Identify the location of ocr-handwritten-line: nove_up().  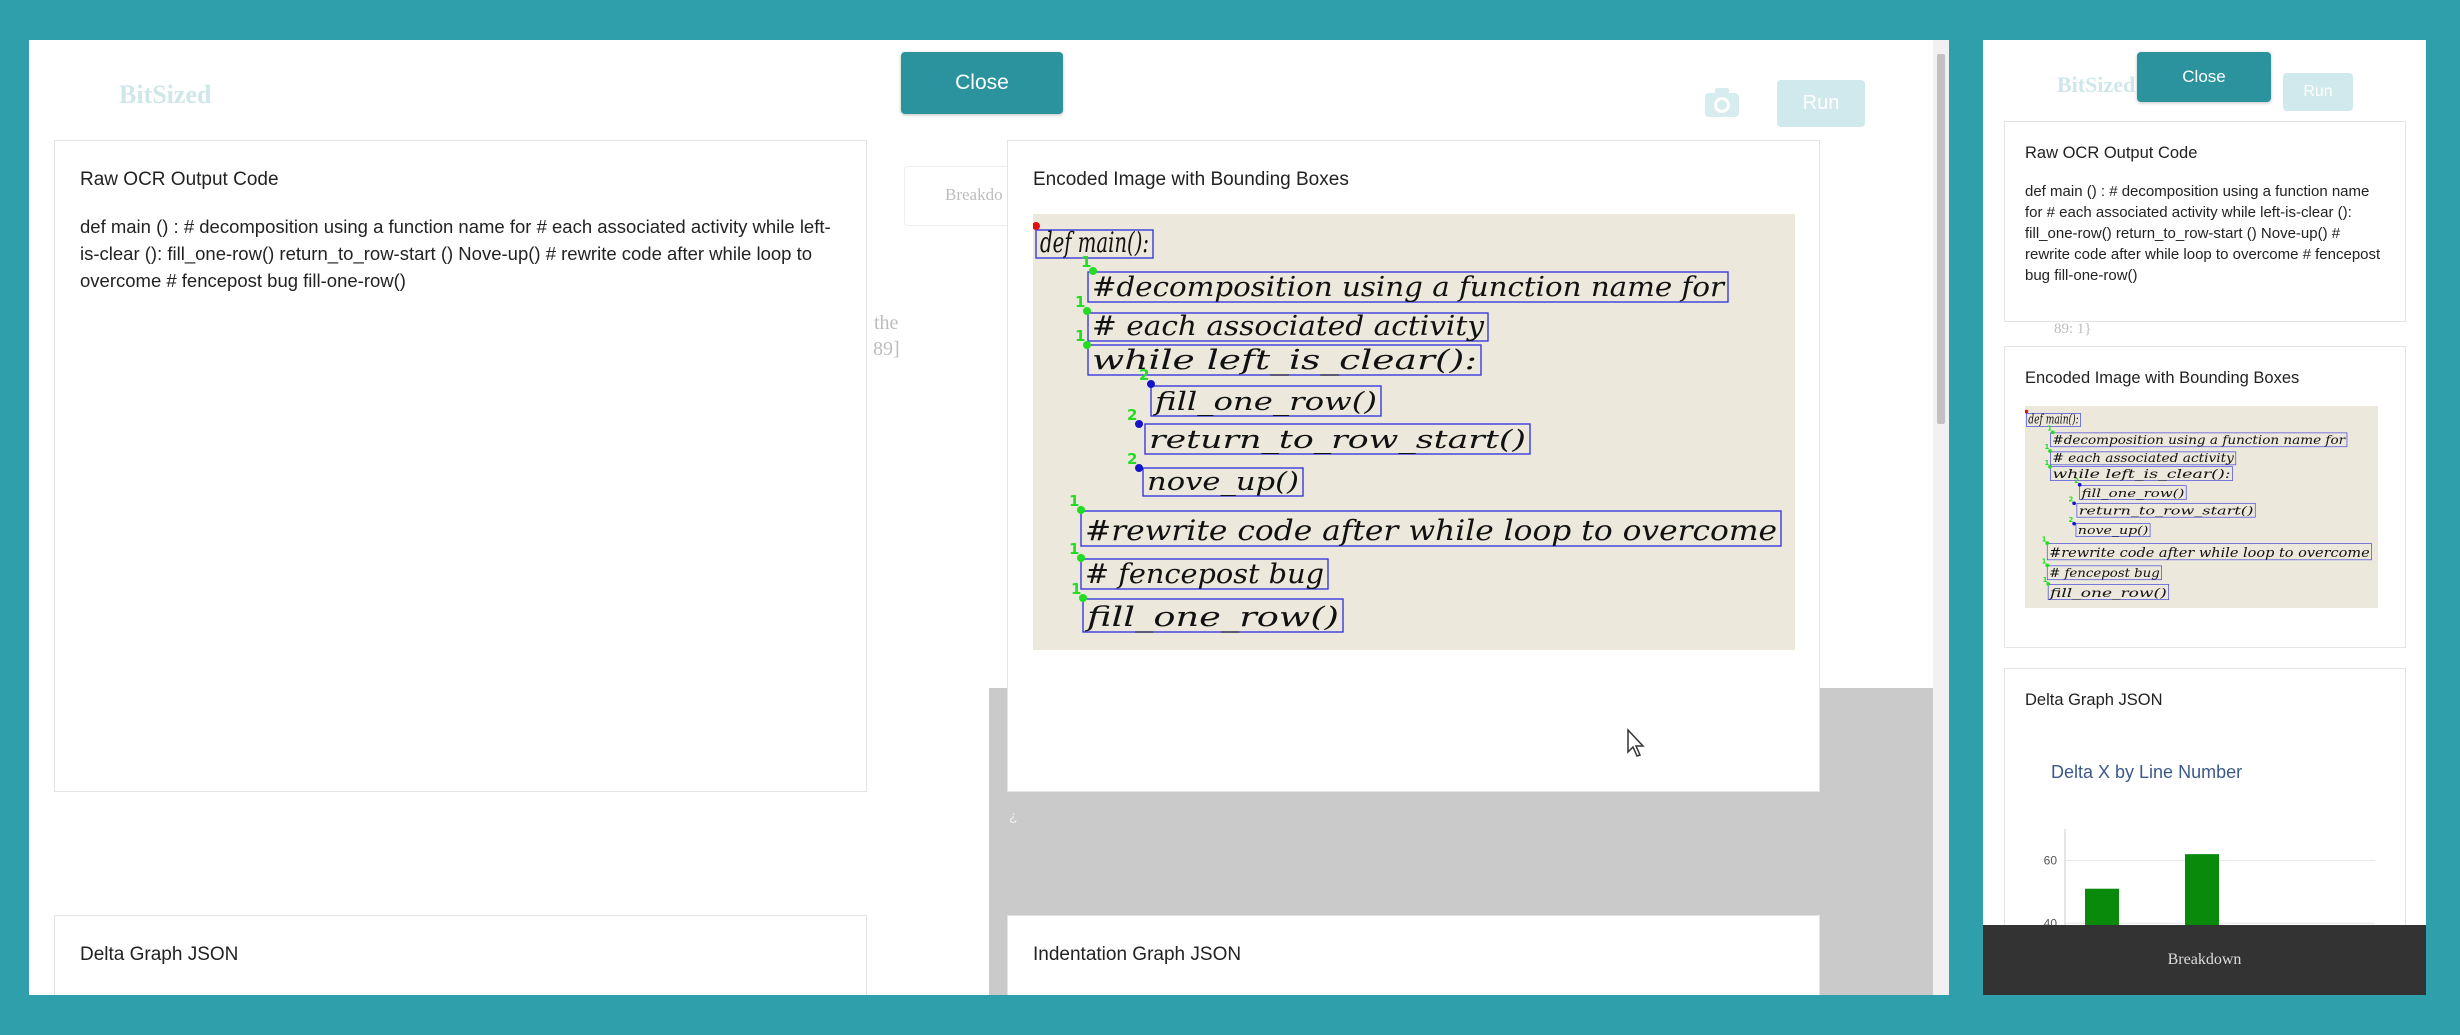
(1223, 481).